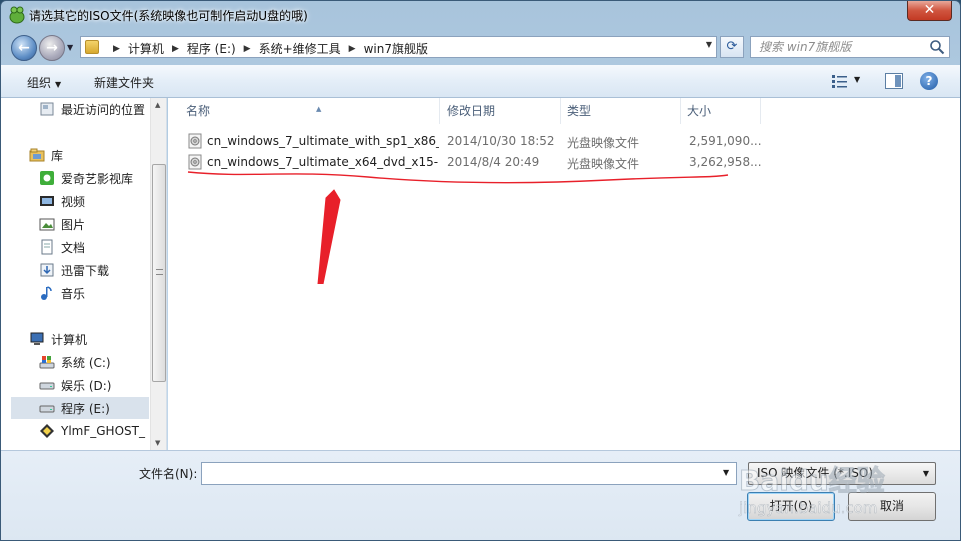 This screenshot has height=541, width=961. I want to click on navpane-scrollbar: ▲ ▼, so click(158, 274).